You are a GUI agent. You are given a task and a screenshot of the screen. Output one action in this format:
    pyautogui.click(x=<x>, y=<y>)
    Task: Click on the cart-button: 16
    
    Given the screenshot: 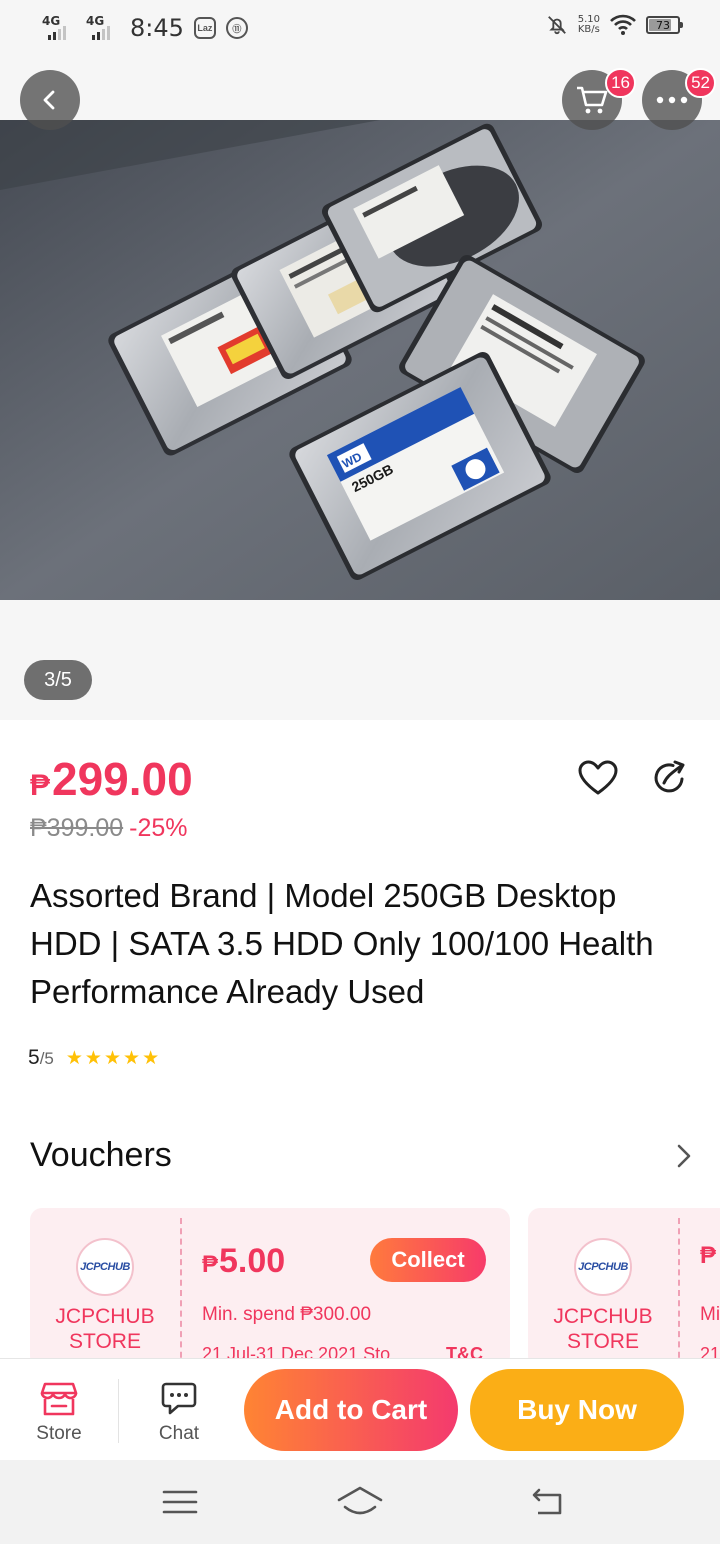 What is the action you would take?
    pyautogui.click(x=599, y=99)
    